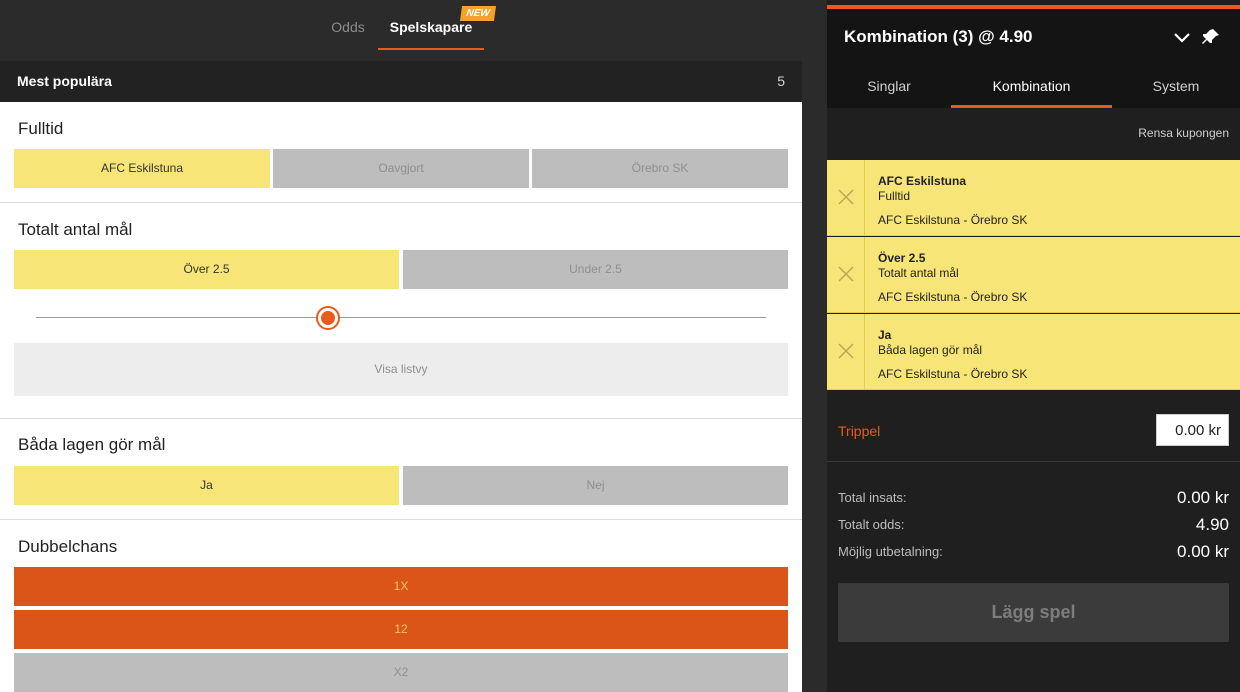 The image size is (1240, 692). What do you see at coordinates (885, 335) in the screenshot?
I see `bet-selection: Ja` at bounding box center [885, 335].